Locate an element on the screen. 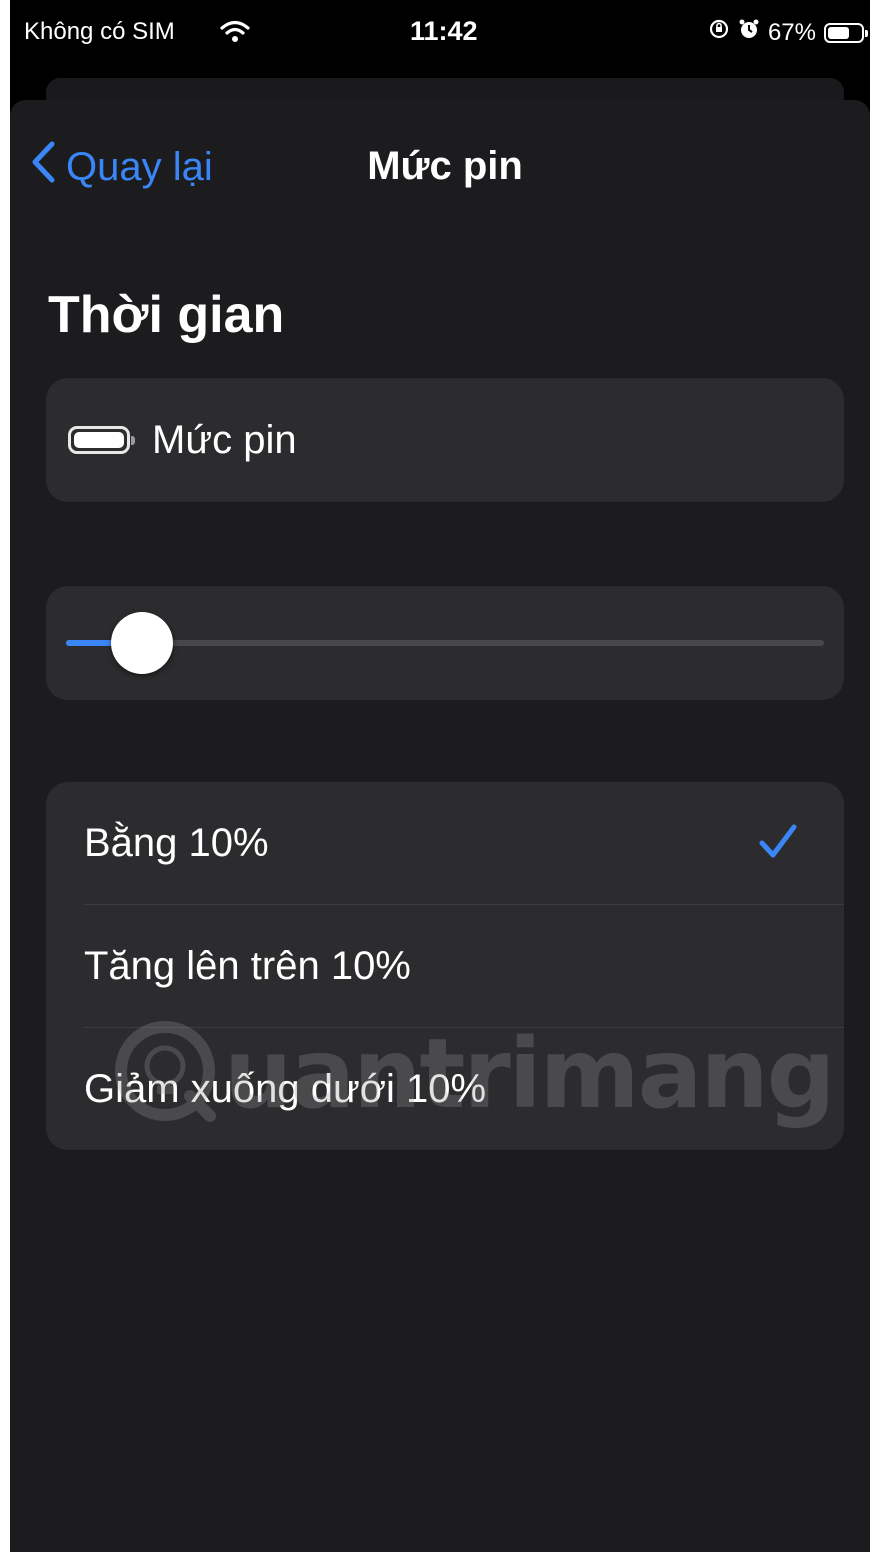  option-above: Tăng lên trên 10% is located at coordinates (445, 966).